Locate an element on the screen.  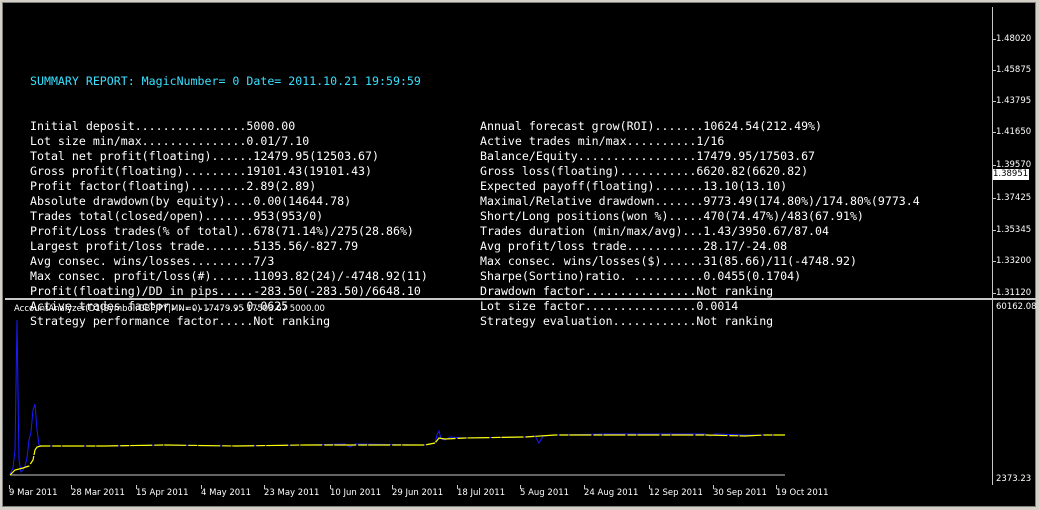
date-label: 9 Mar 2011 is located at coordinates (33, 493).